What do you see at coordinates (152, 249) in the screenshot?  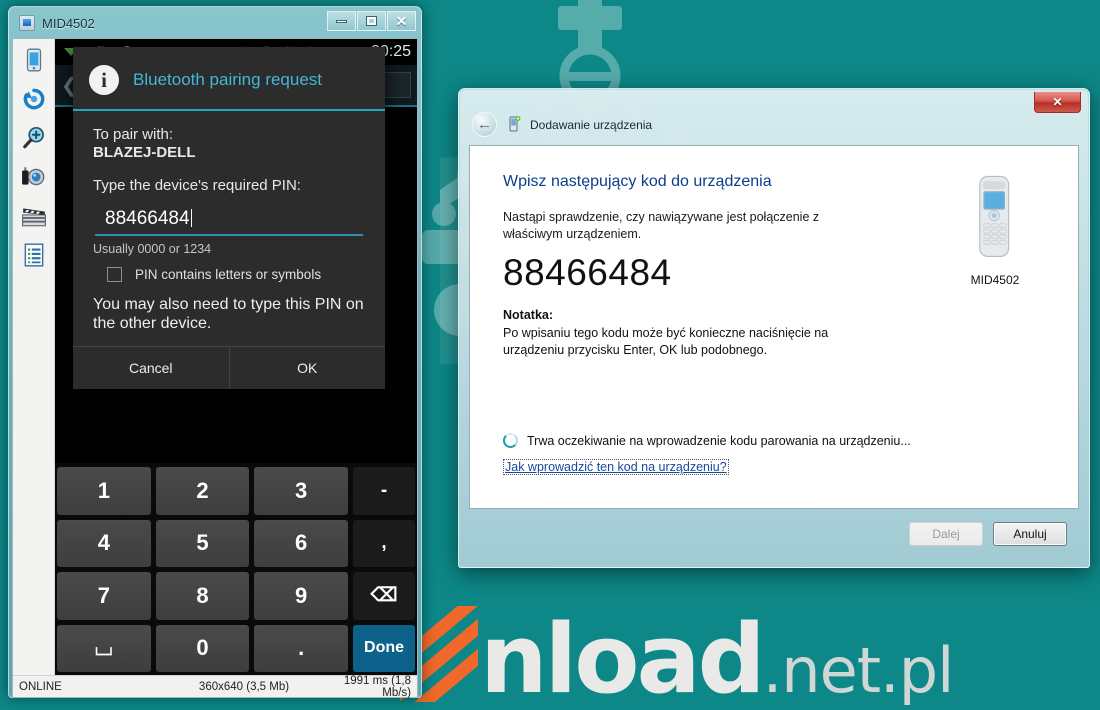 I see `pin-hint-text: Usually 0000 or 1234` at bounding box center [152, 249].